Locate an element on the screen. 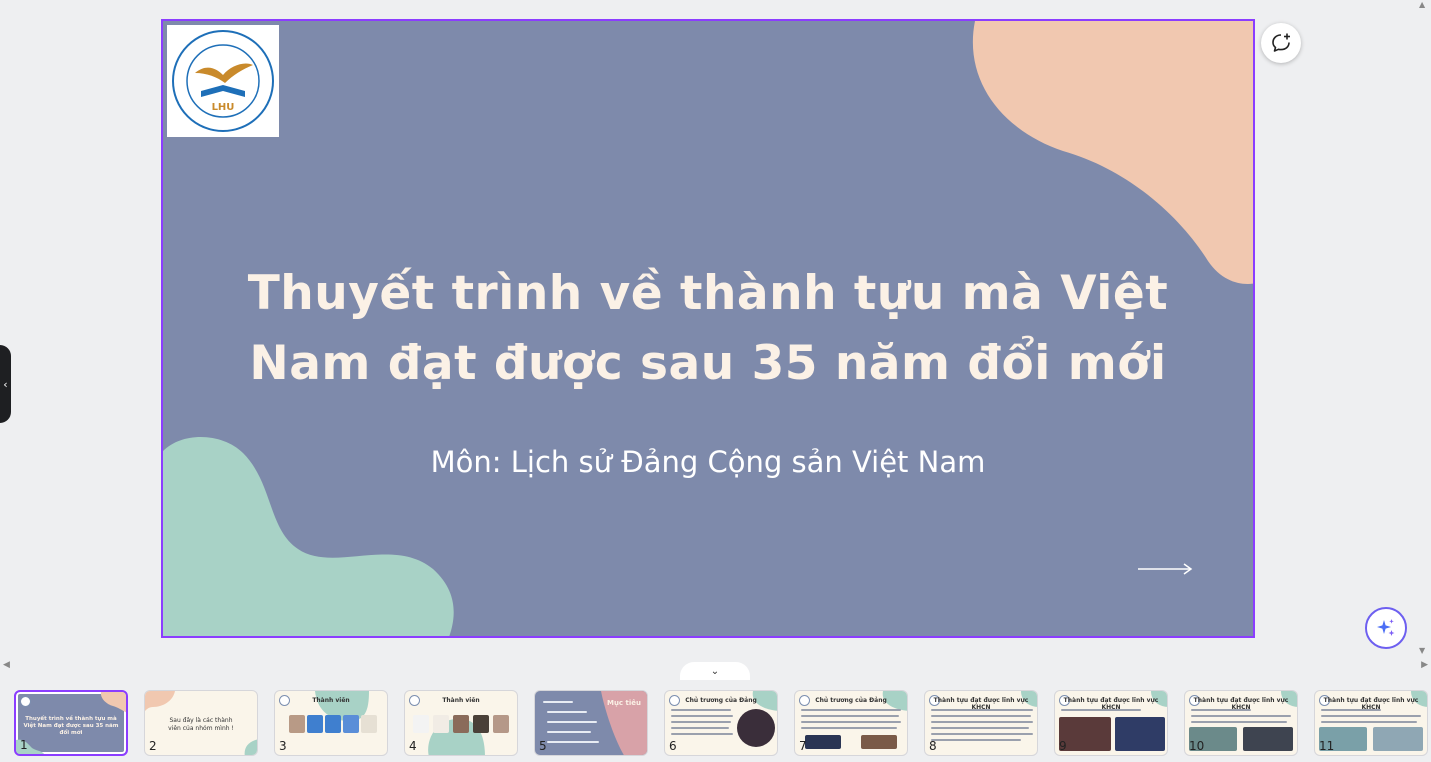 This screenshot has height=762, width=1431. vertical-scrollbar: ▲ ▼ is located at coordinates (1424, 330).